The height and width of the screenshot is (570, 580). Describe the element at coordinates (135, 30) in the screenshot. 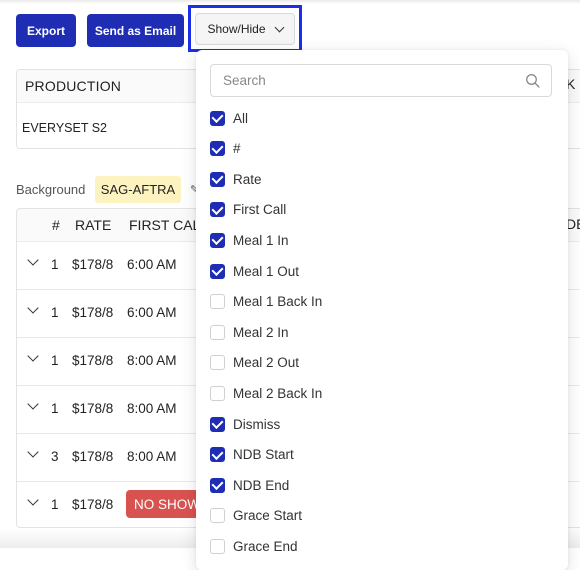

I see `send-as-email-button: Send as Email` at that location.